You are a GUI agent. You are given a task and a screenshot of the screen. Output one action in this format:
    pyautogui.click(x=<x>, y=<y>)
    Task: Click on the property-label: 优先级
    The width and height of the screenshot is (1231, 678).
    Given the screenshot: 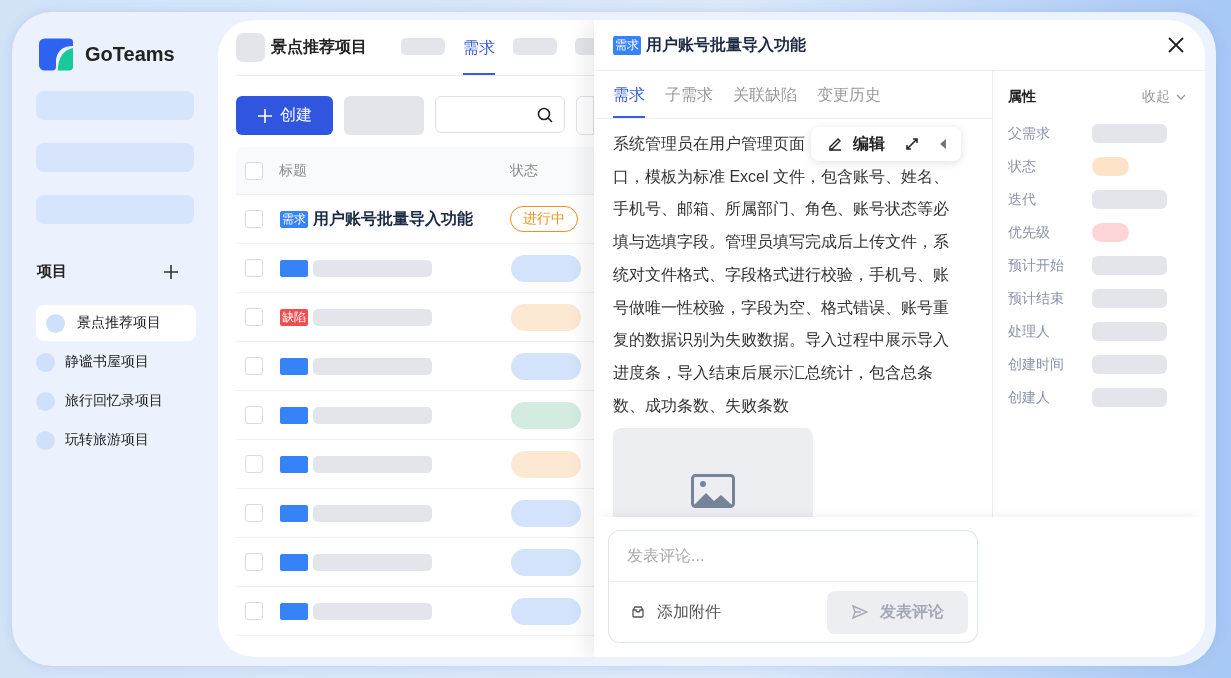 What is the action you would take?
    pyautogui.click(x=1029, y=232)
    